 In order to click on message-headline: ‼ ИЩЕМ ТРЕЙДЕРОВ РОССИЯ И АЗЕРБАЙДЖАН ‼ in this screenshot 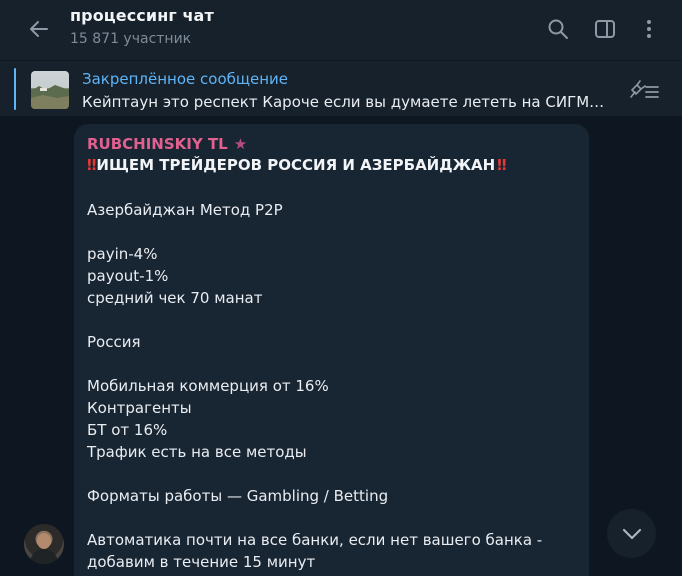, I will do `click(297, 165)`.